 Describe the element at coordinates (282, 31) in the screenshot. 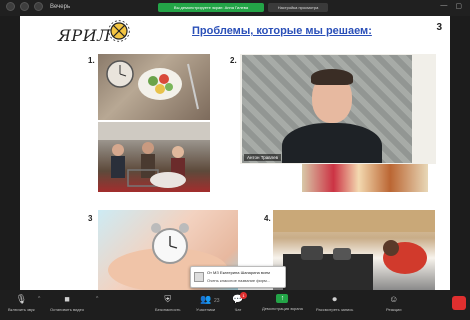

I see `slide-title: Проблемы, которые мы решаем:` at that location.